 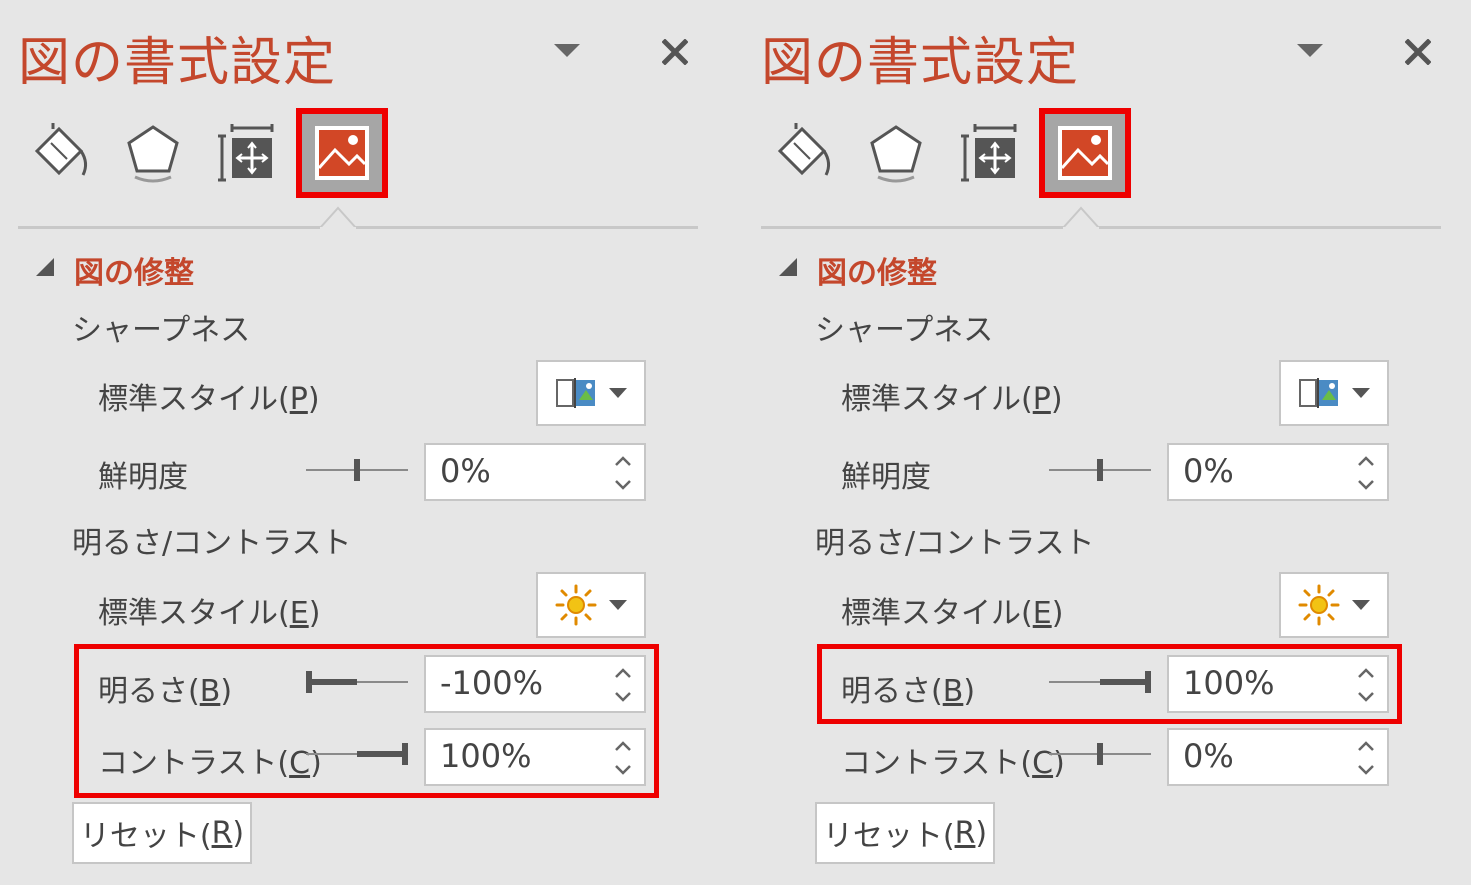 What do you see at coordinates (1208, 756) in the screenshot?
I see `contrast-value: 0%` at bounding box center [1208, 756].